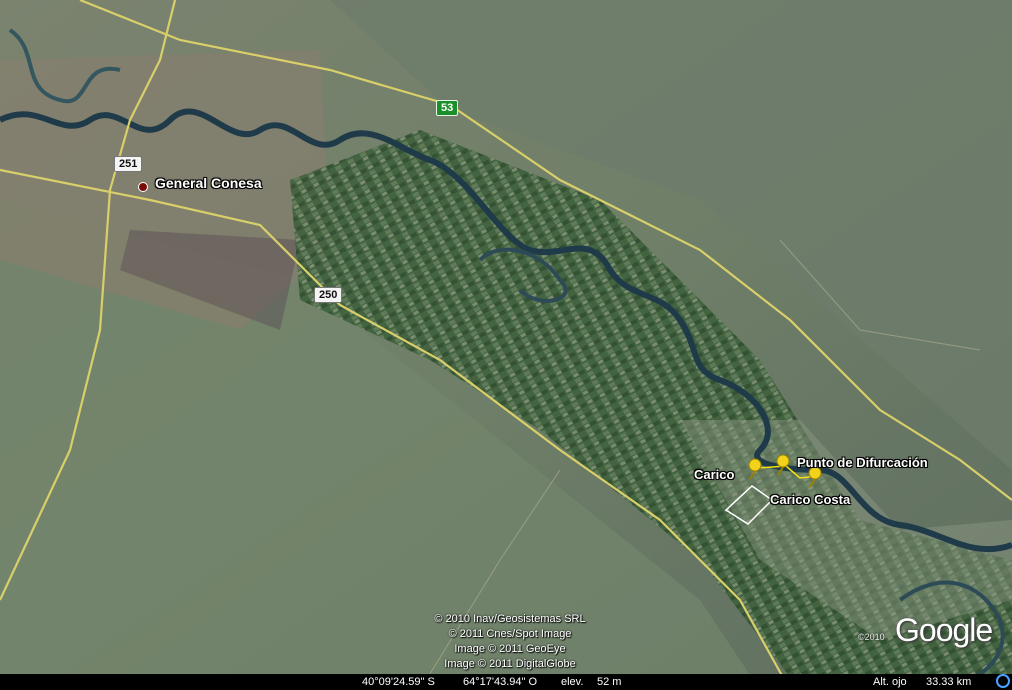 This screenshot has height=690, width=1012. Describe the element at coordinates (447, 108) in the screenshot. I see `route-53-shield: 53` at that location.